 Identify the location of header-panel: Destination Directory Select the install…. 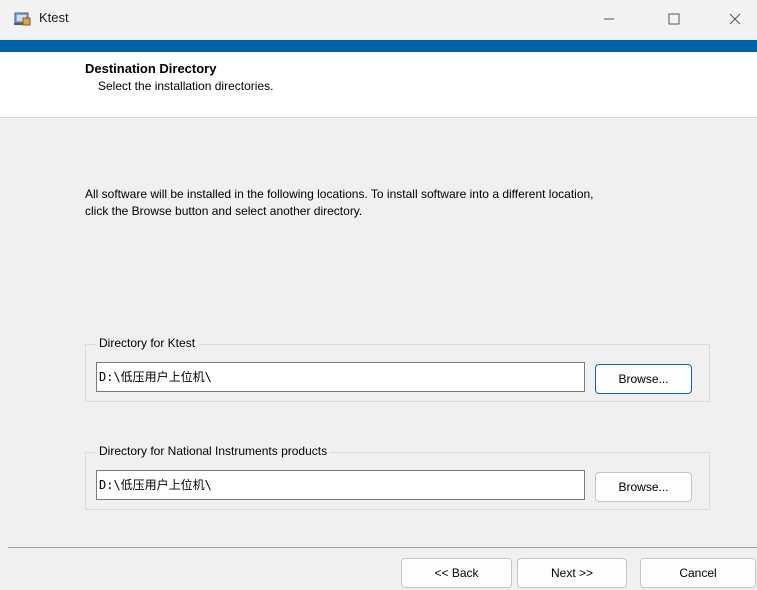
(378, 85).